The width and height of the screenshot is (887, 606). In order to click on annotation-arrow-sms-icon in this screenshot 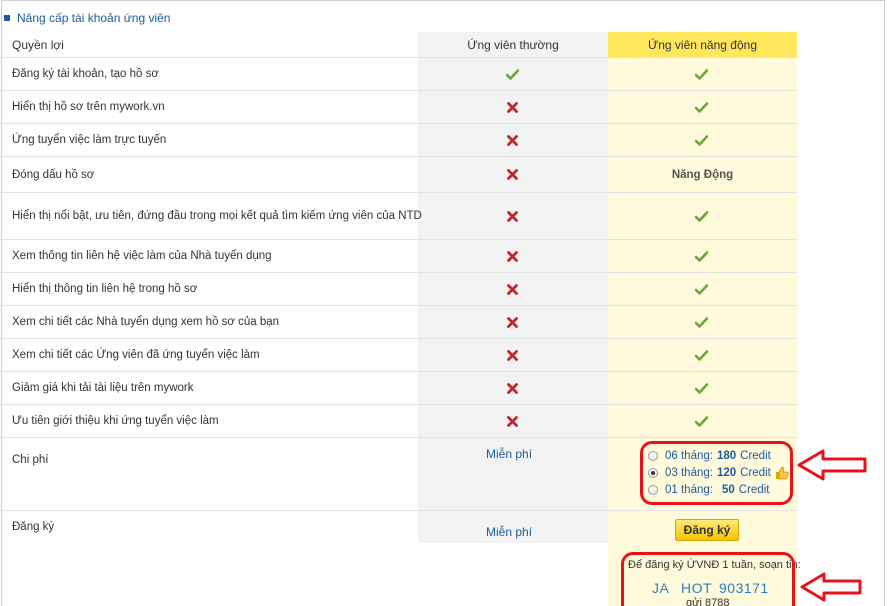, I will do `click(831, 587)`.